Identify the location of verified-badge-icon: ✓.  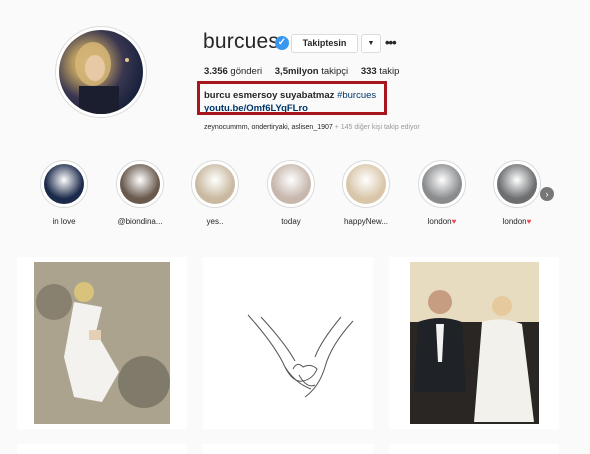
(282, 43).